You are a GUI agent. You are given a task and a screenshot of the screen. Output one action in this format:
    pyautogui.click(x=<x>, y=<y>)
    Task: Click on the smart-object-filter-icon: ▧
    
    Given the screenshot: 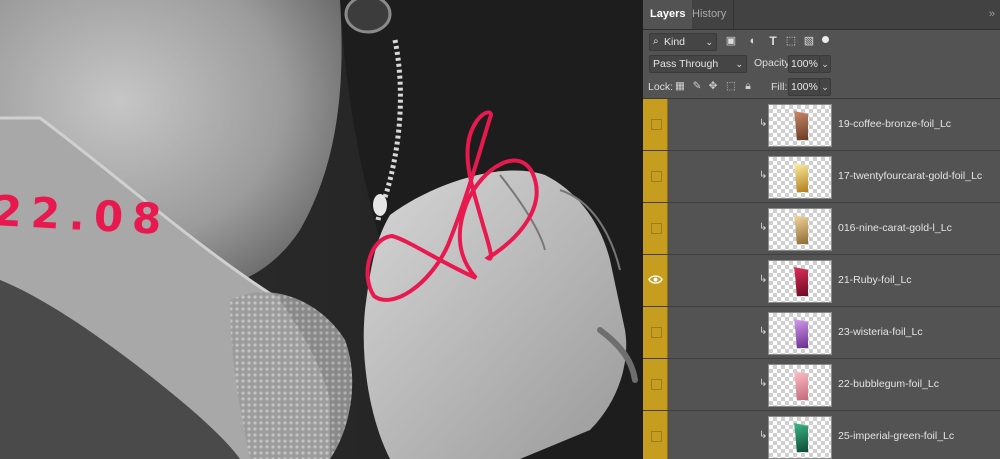 What is the action you would take?
    pyautogui.click(x=809, y=41)
    